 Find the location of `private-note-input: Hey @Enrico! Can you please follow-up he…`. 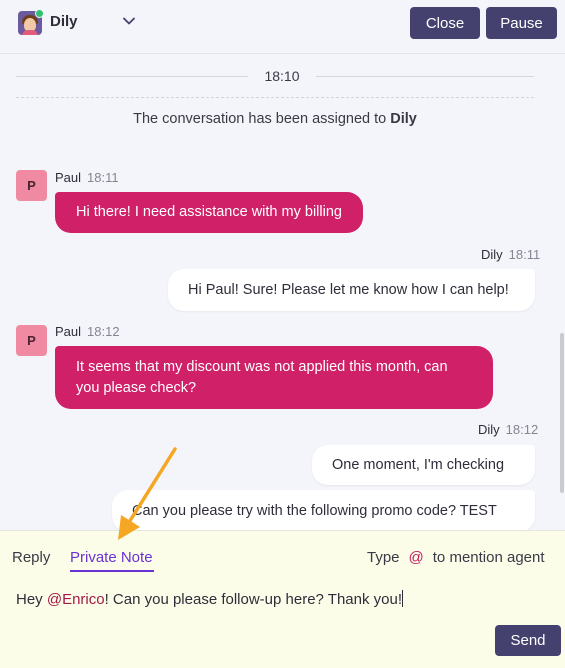

private-note-input: Hey @Enrico! Can you please follow-up he… is located at coordinates (281, 599).